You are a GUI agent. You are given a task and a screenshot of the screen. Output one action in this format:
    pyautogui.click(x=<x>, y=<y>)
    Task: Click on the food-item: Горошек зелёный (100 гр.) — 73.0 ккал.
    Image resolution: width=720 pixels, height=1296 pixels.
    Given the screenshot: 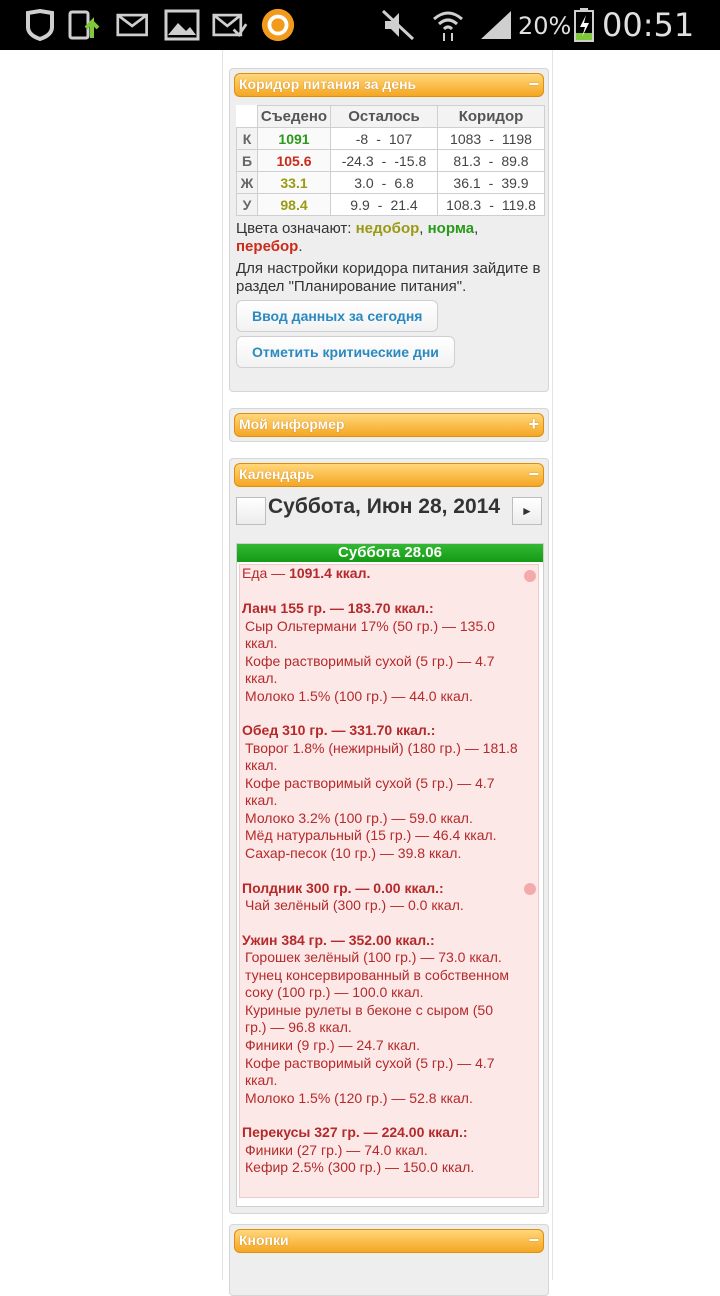 What is the action you would take?
    pyautogui.click(x=389, y=958)
    